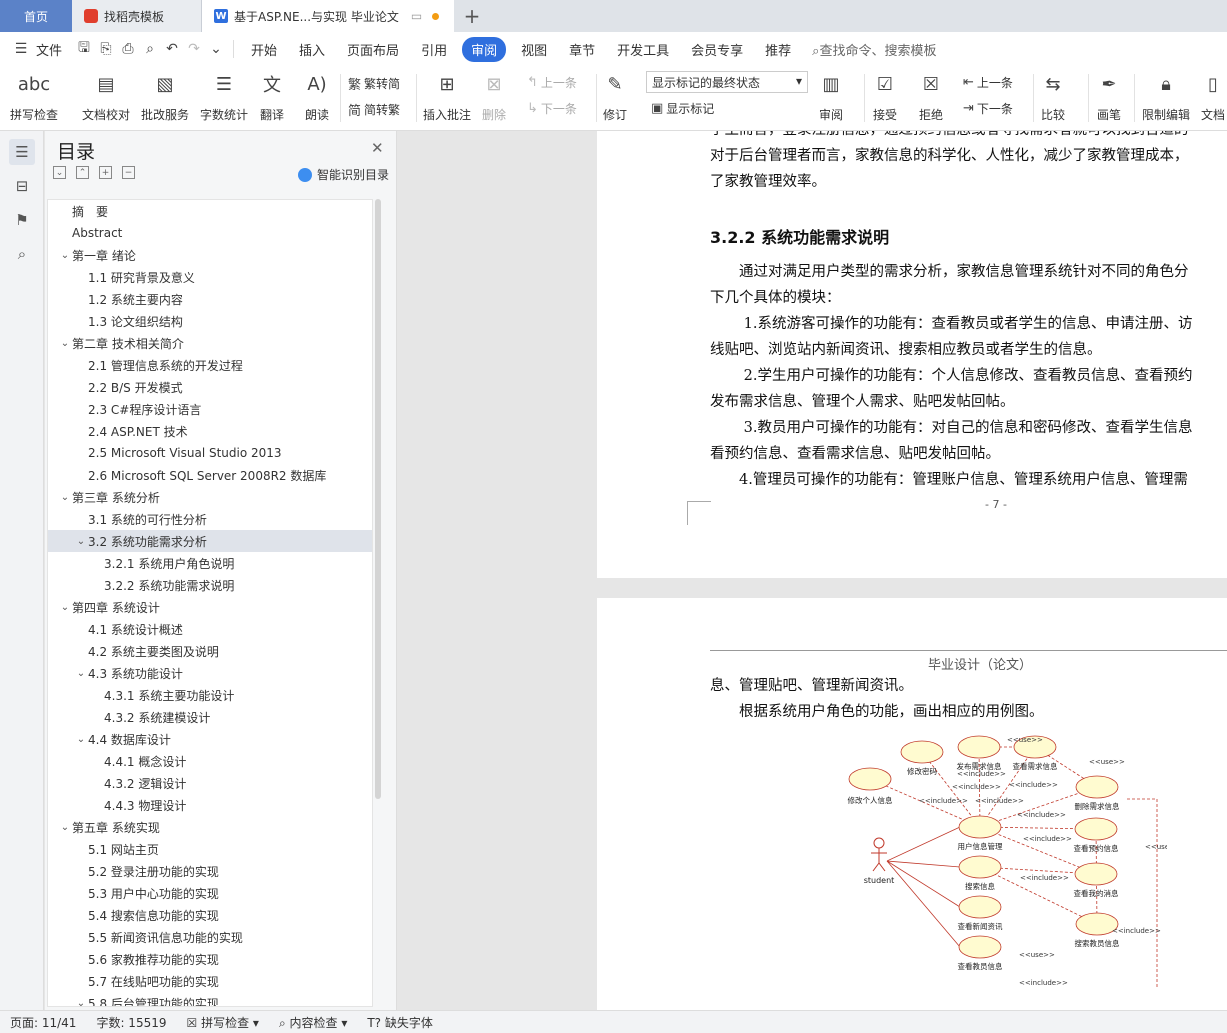 This screenshot has width=1227, height=1033. Describe the element at coordinates (210, 849) in the screenshot. I see `toc-item: 5.1 网站主页` at that location.